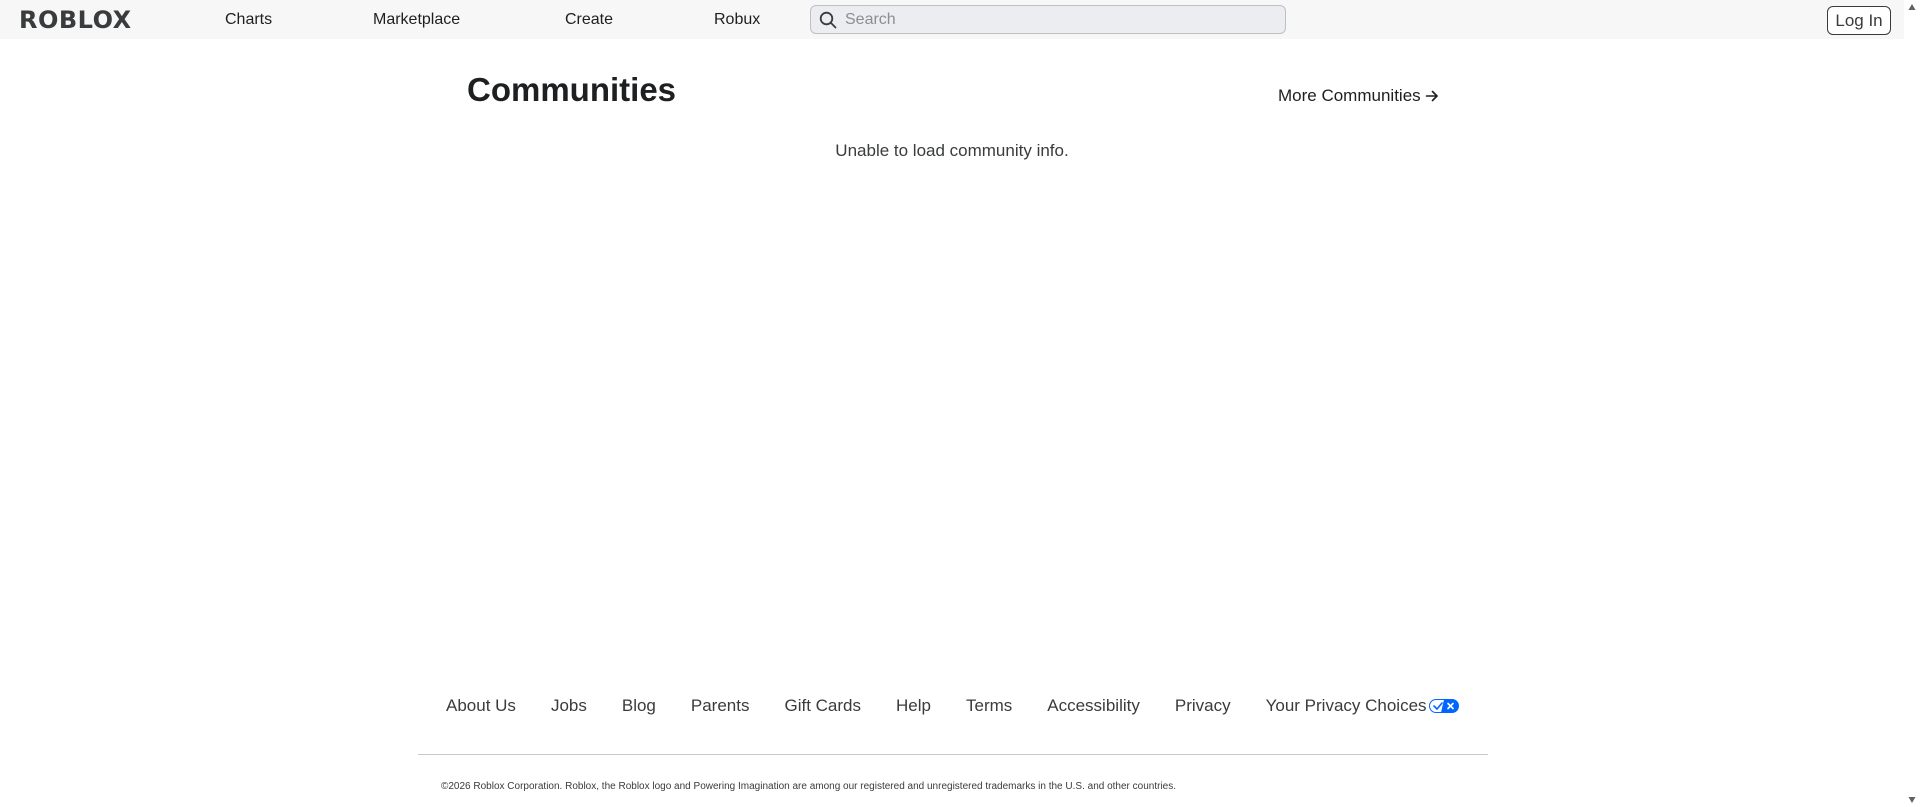 This screenshot has height=807, width=1920. What do you see at coordinates (1203, 706) in the screenshot?
I see `footer-link-privacy: Privacy` at bounding box center [1203, 706].